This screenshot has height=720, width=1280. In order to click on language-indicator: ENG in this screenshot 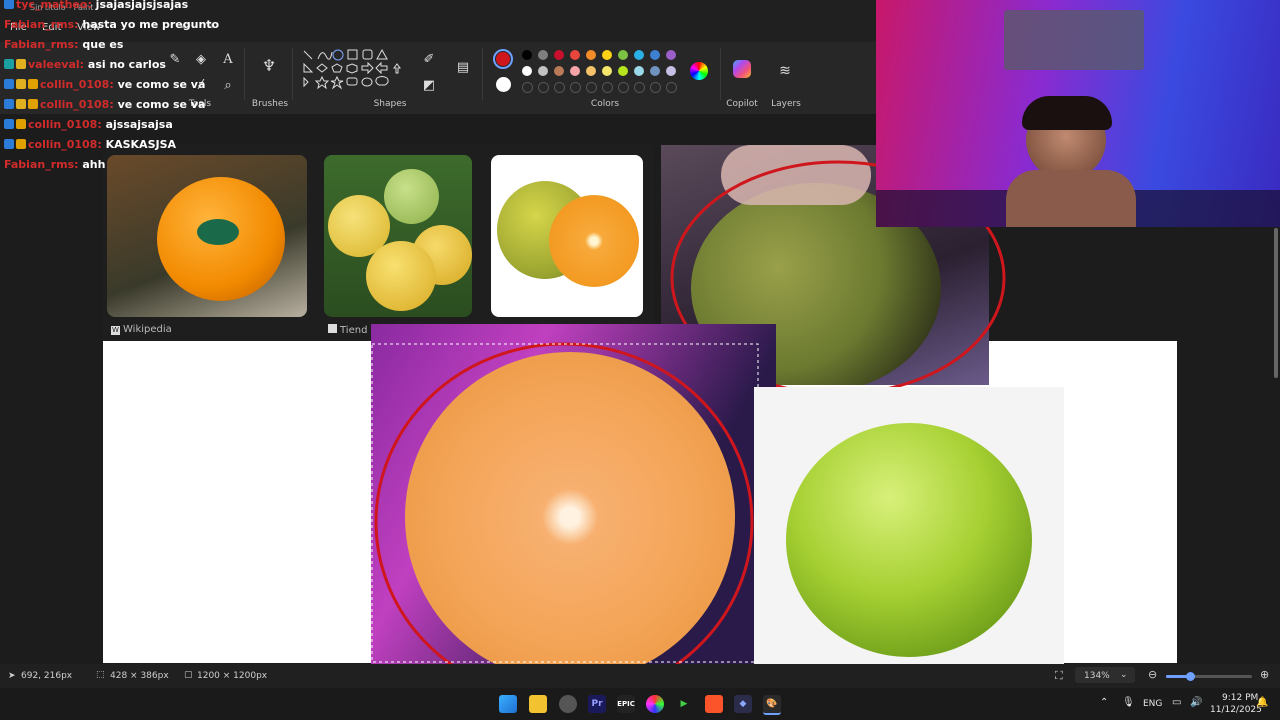, I will do `click(1152, 704)`.